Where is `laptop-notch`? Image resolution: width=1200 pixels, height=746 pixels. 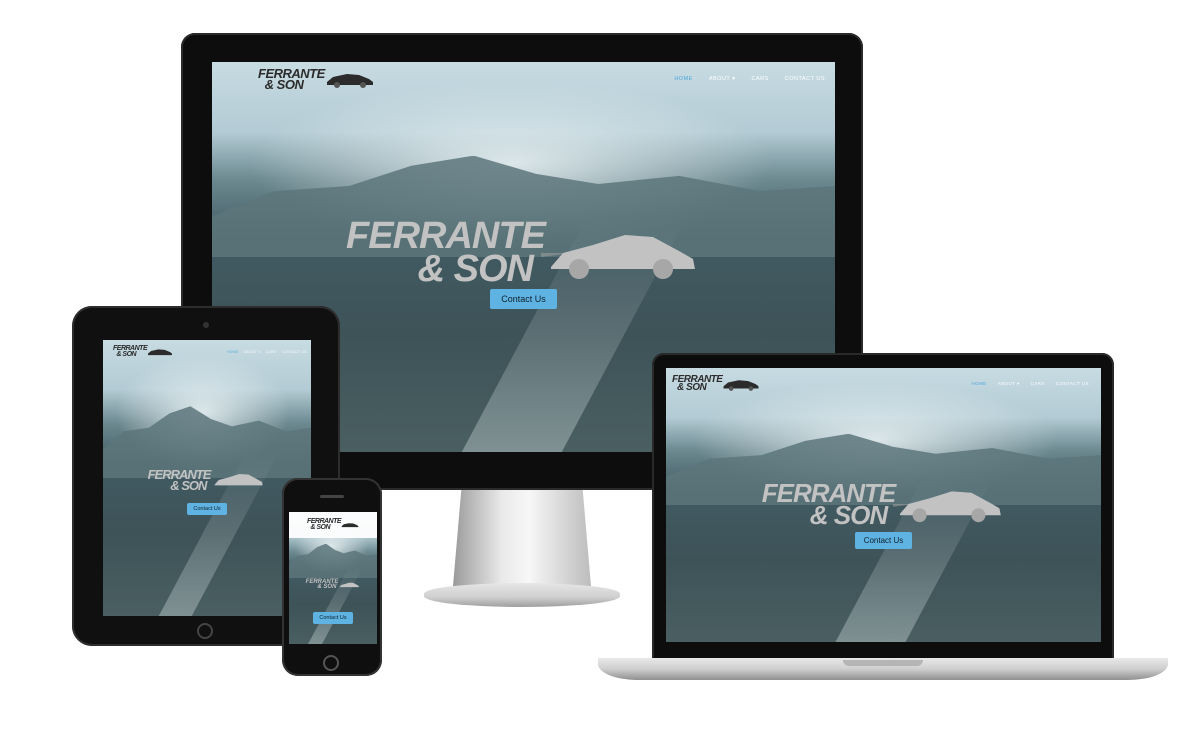
laptop-notch is located at coordinates (883, 663).